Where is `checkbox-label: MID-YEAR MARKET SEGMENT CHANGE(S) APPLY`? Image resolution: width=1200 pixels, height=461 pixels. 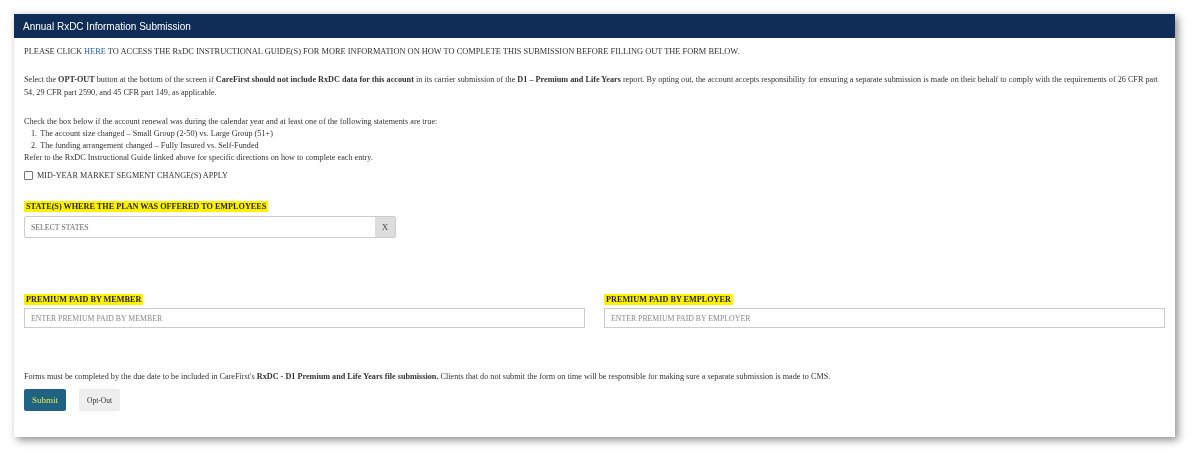
checkbox-label: MID-YEAR MARKET SEGMENT CHANGE(S) APPLY is located at coordinates (132, 175).